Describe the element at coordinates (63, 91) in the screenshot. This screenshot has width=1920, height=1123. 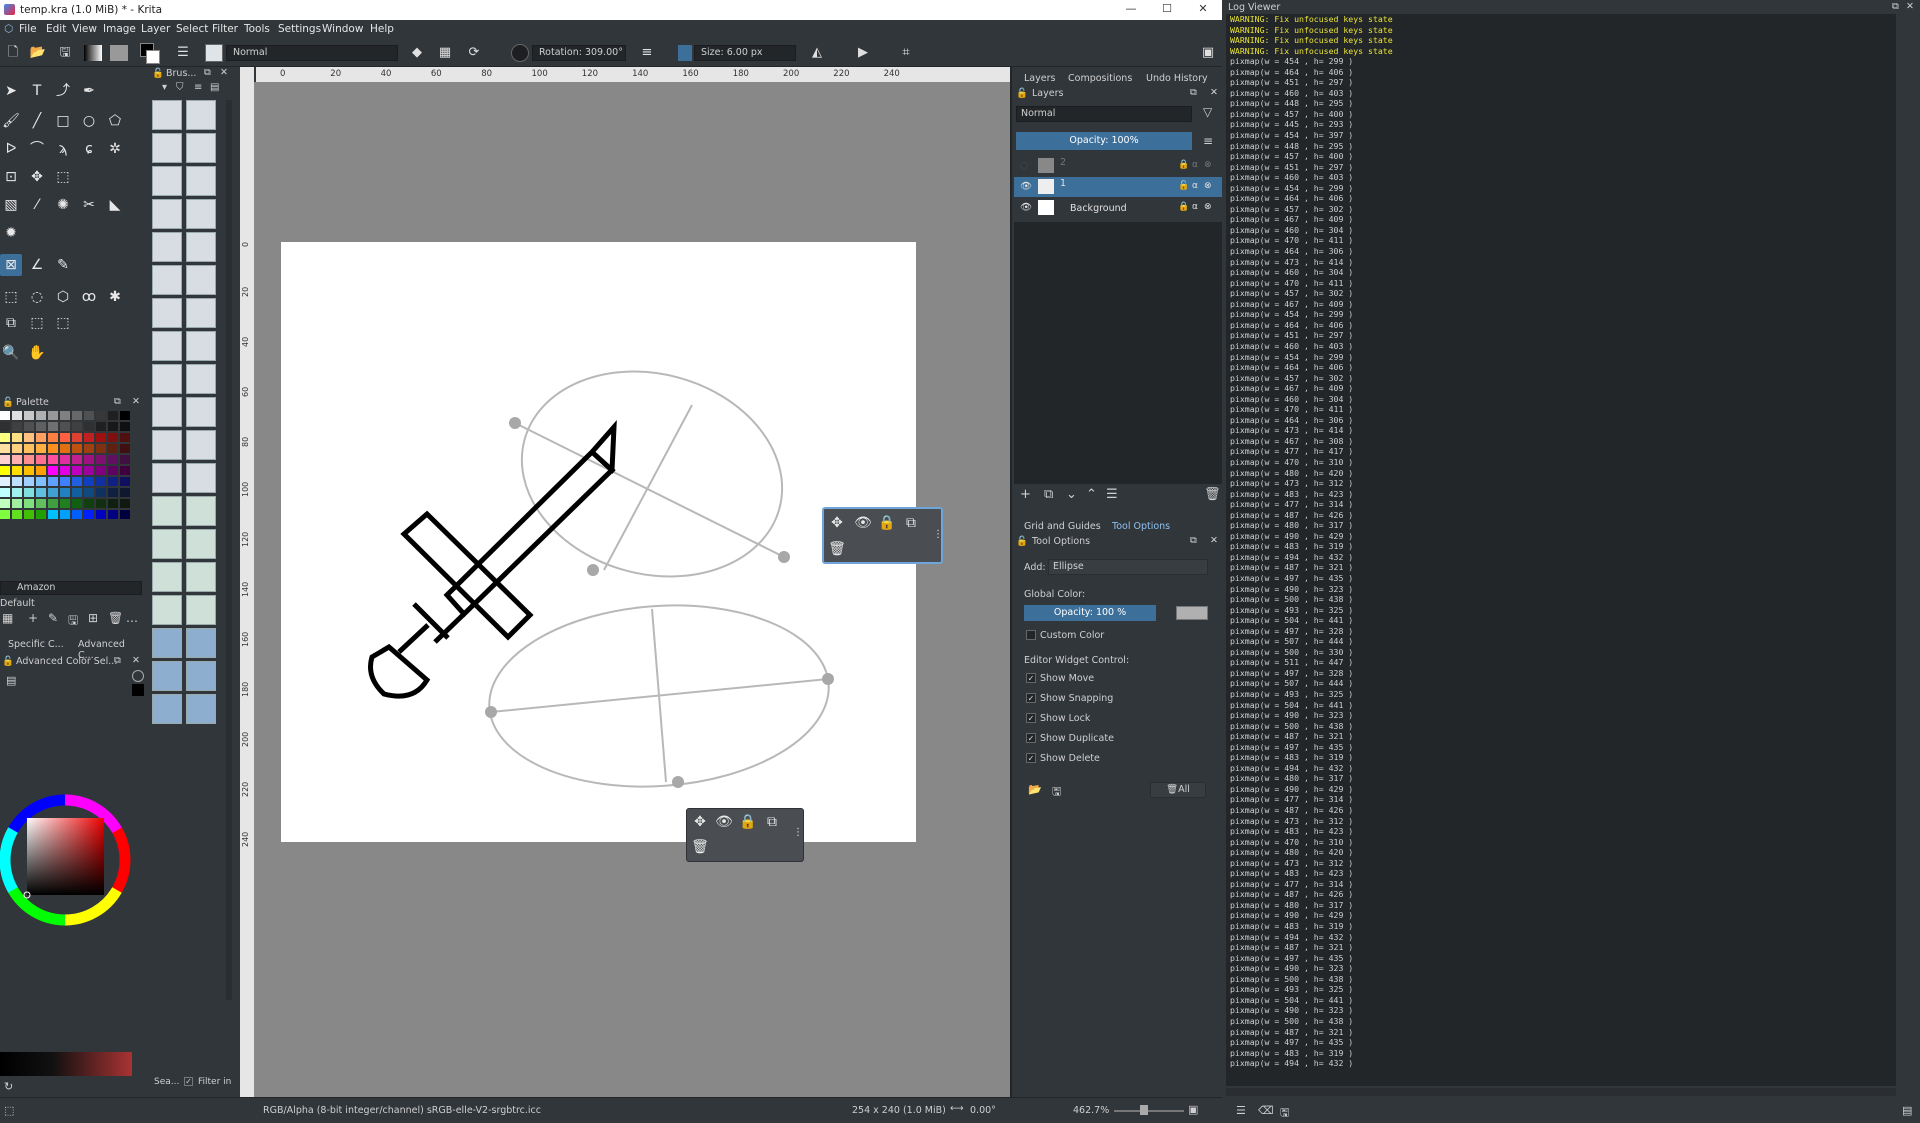
I see `edit-shapes-tool-icon: ⤴` at that location.